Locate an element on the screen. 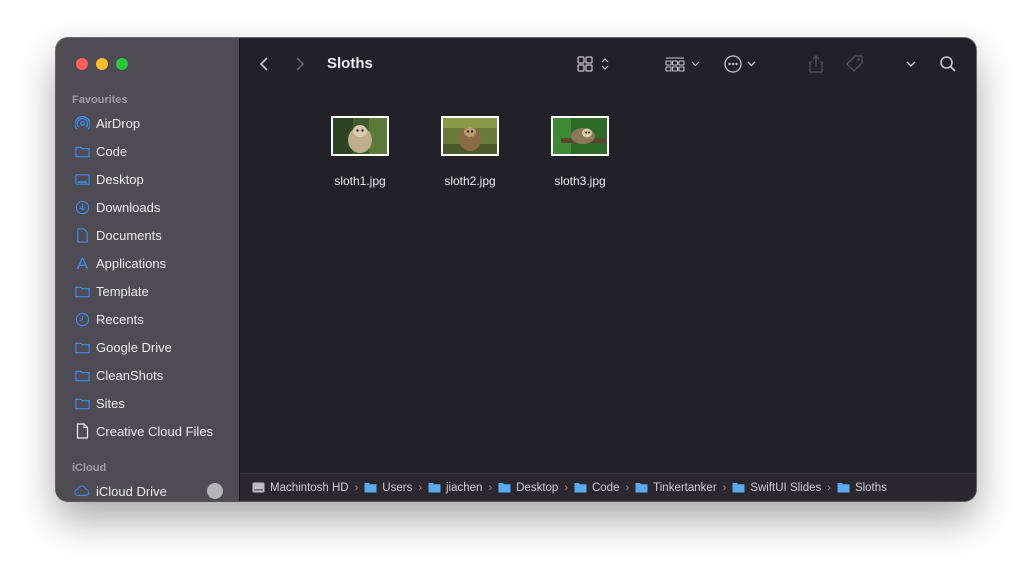  path-crumb-label: Tinkertanker is located at coordinates (685, 487).